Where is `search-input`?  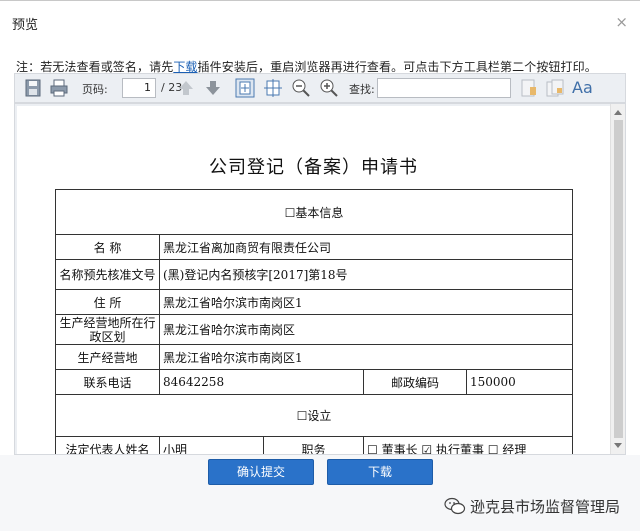
search-input is located at coordinates (444, 88).